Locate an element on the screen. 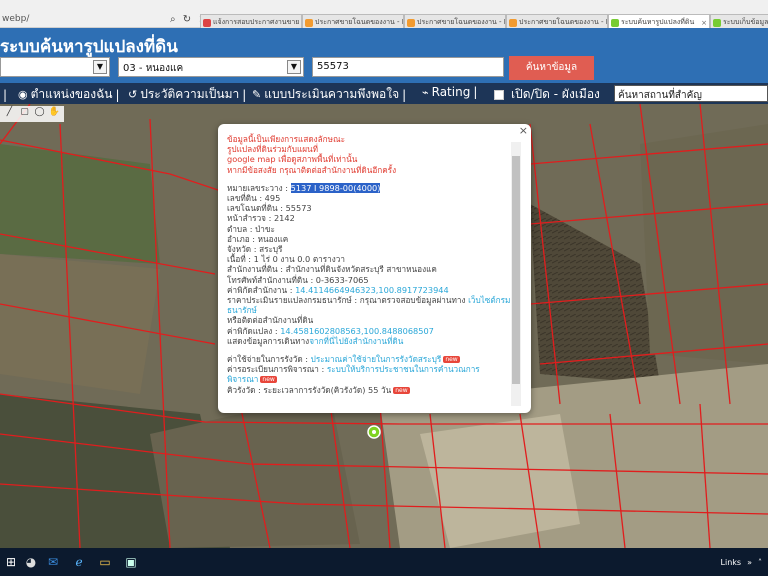  line-tool-icon: ╱ is located at coordinates (9, 114).